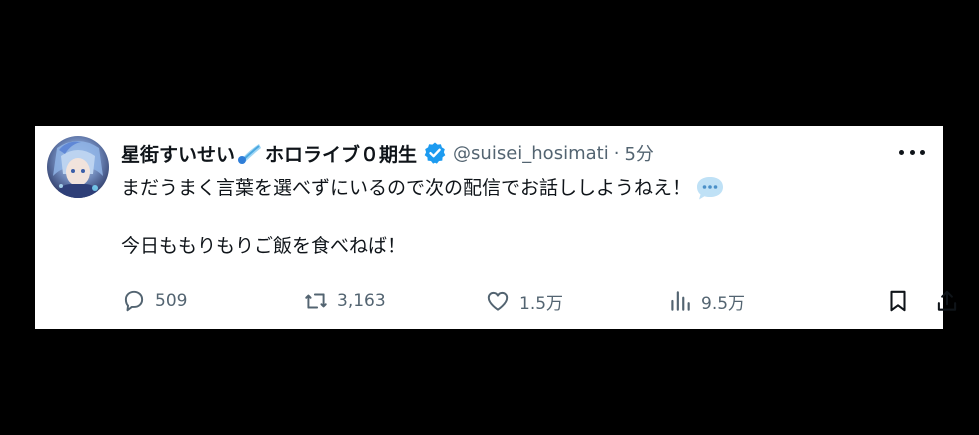 The width and height of the screenshot is (979, 435). Describe the element at coordinates (541, 303) in the screenshot. I see `like-count: 1.5万` at that location.